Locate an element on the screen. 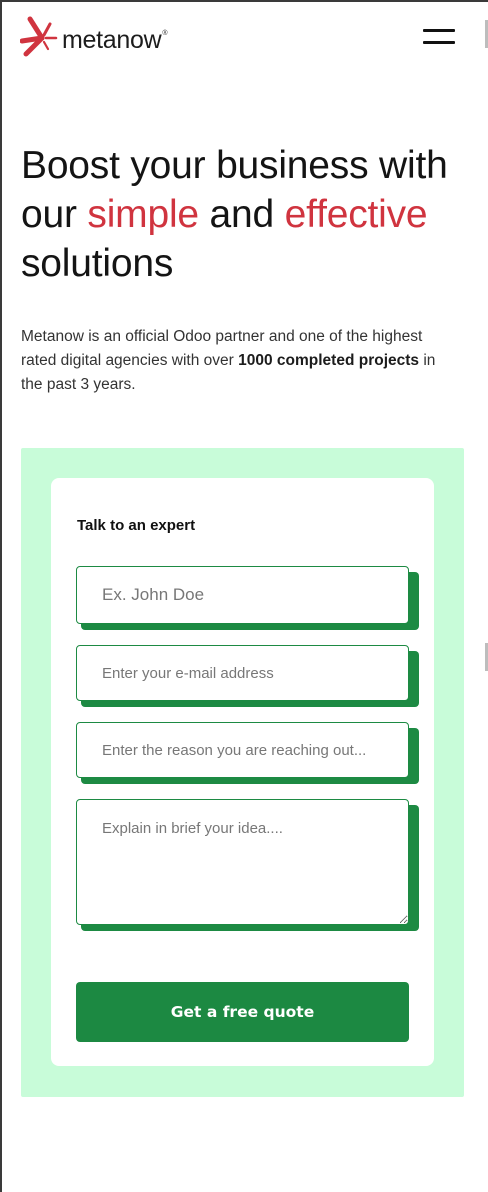 The width and height of the screenshot is (488, 1192). hero-highlight-simple: simple is located at coordinates (143, 214).